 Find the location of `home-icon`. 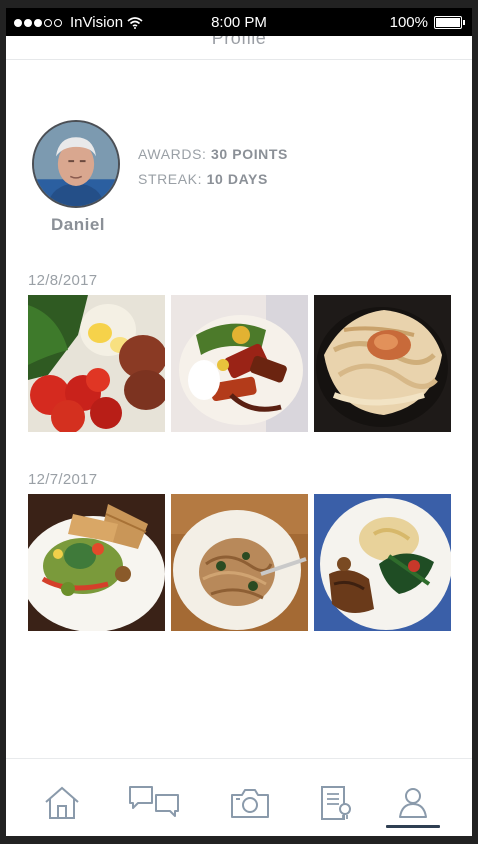

home-icon is located at coordinates (62, 802).